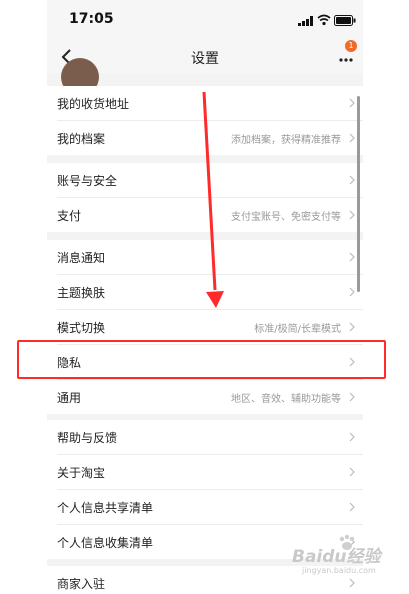 The image size is (409, 594). Describe the element at coordinates (339, 570) in the screenshot. I see `watermark-url: jingyan.baidu.com` at that location.